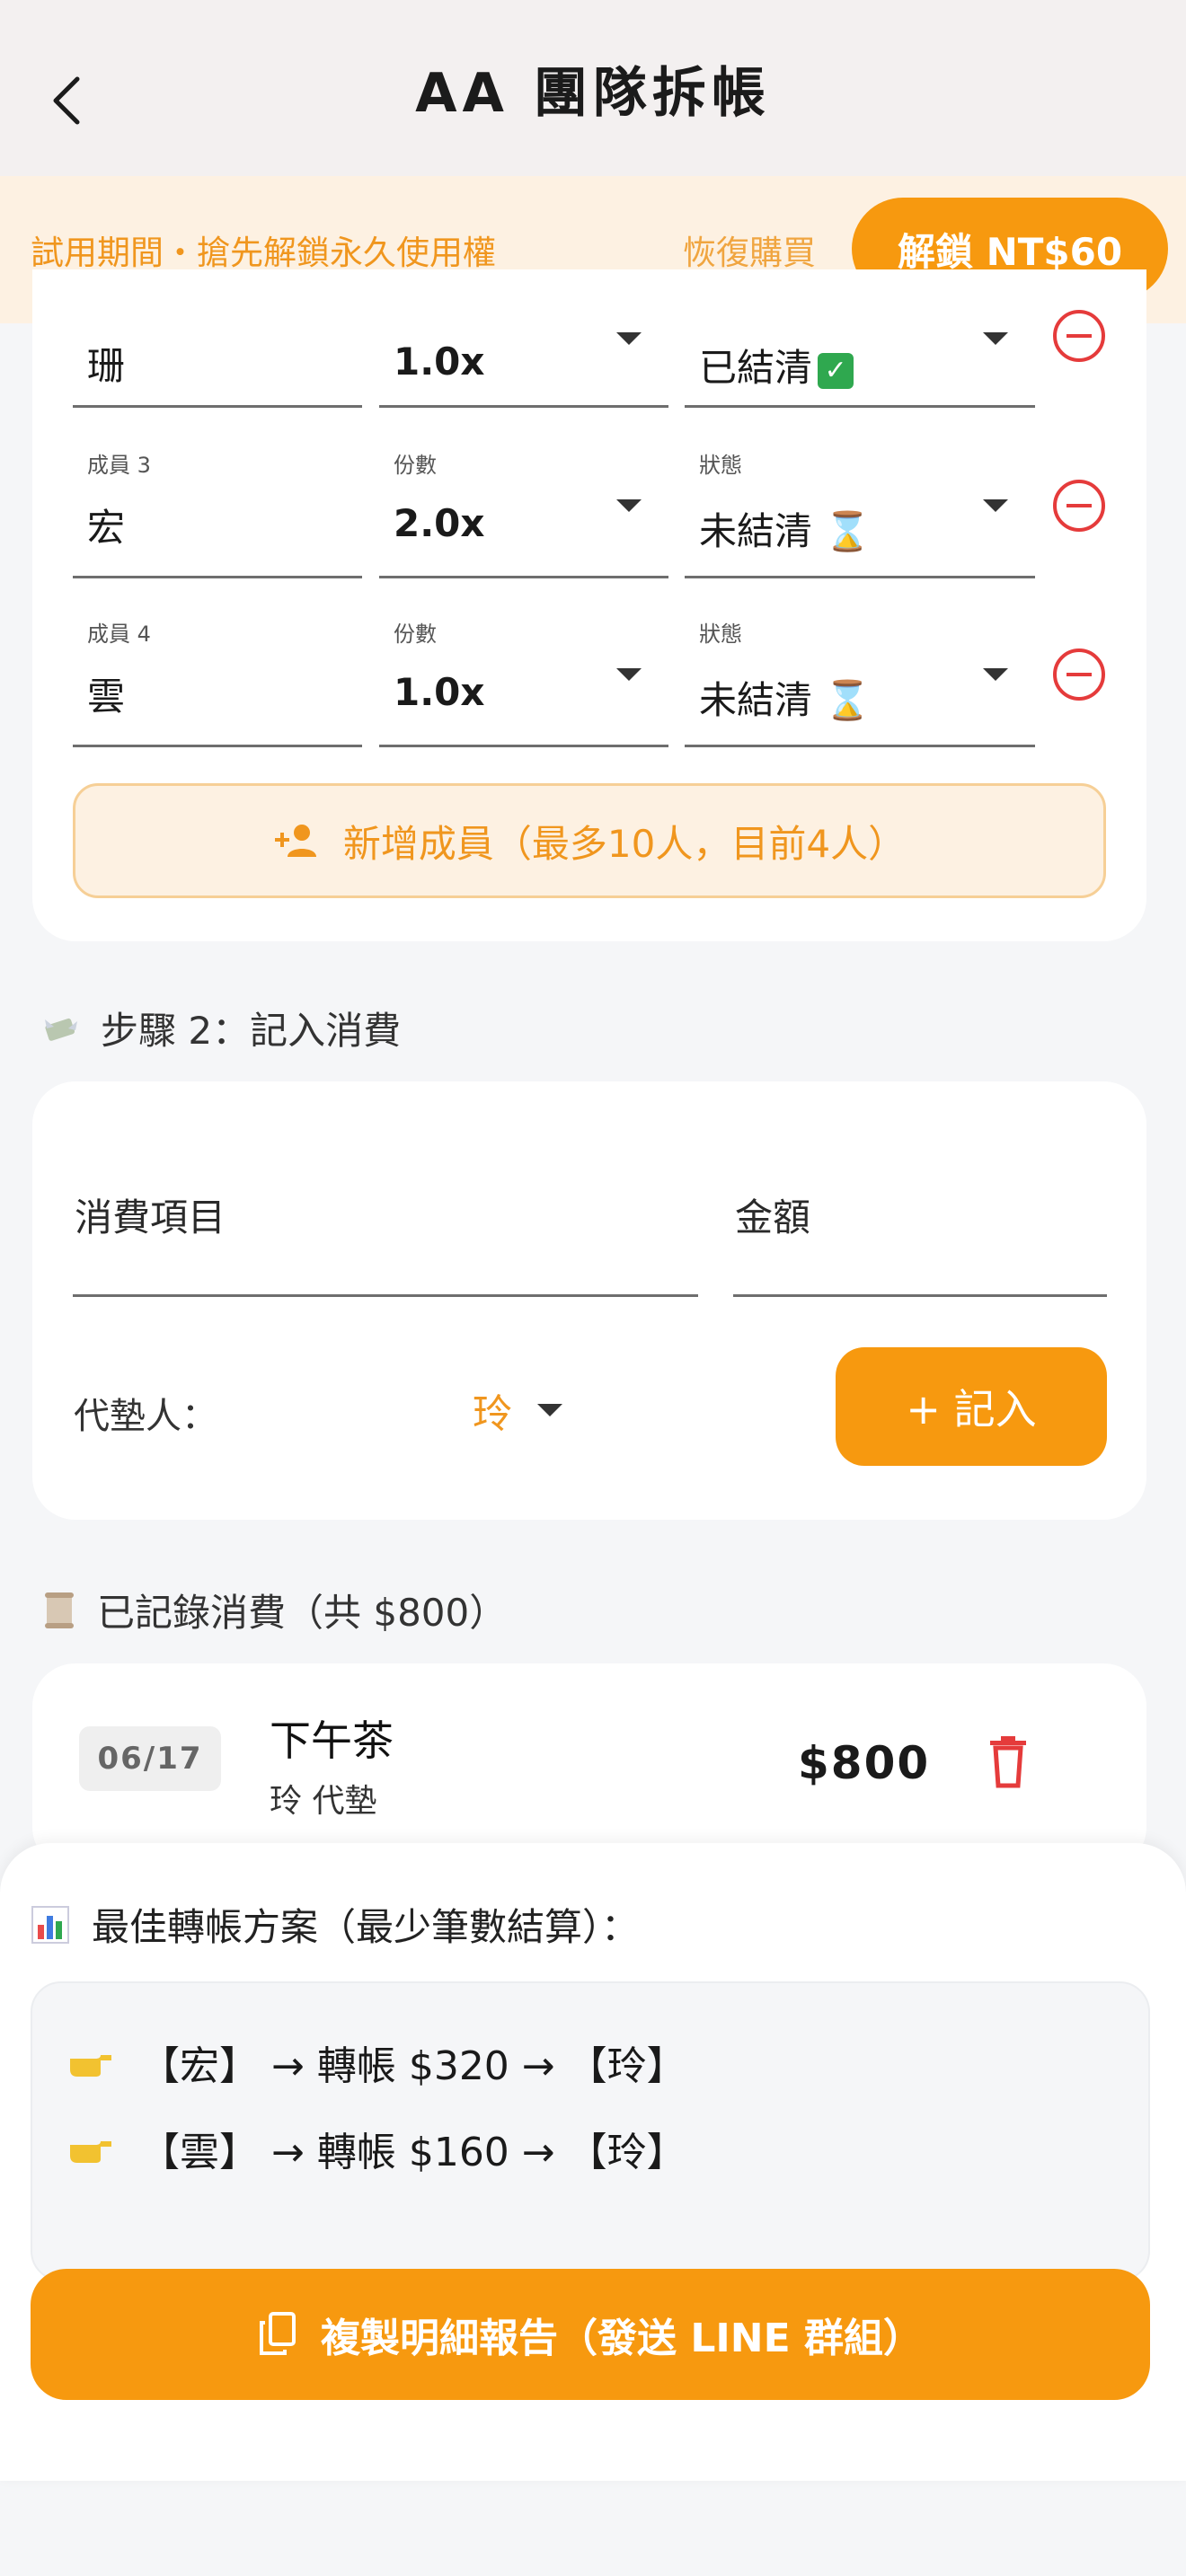  I want to click on money-wings-icon, so click(61, 1029).